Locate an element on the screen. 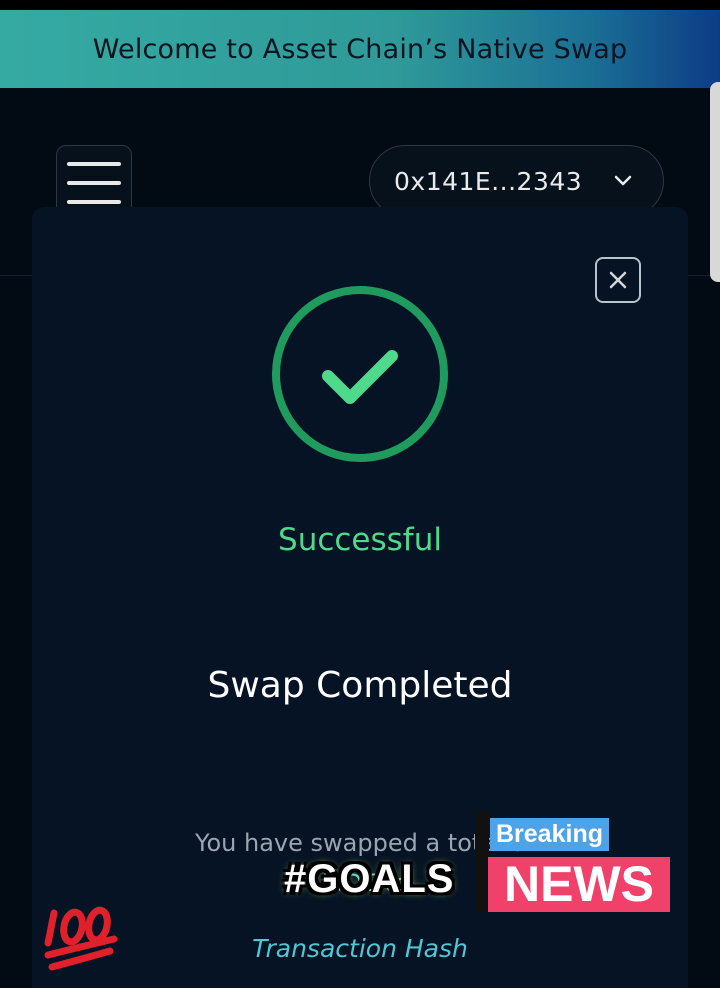 This screenshot has width=720, height=988. hundred-points-icon is located at coordinates (81, 938).